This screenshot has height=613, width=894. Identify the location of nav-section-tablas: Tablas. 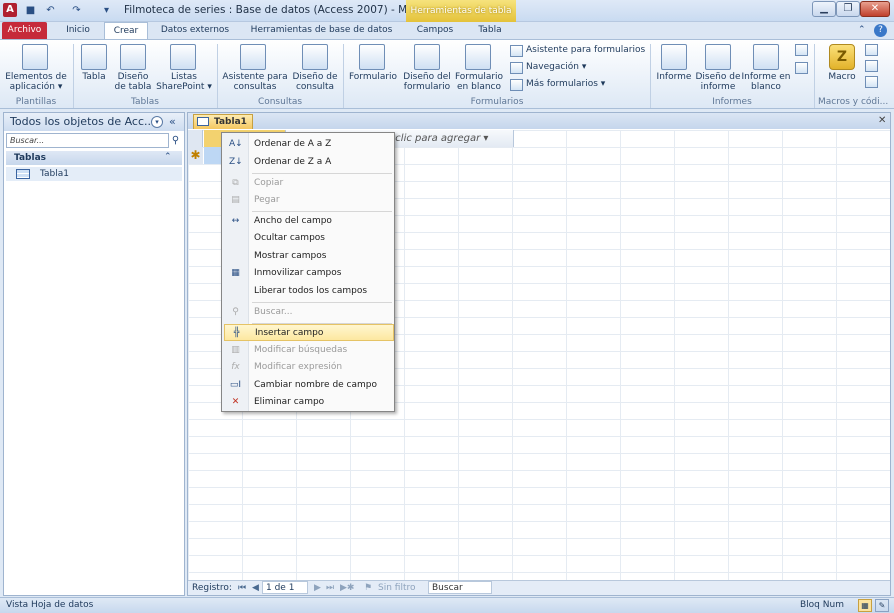
(94, 158).